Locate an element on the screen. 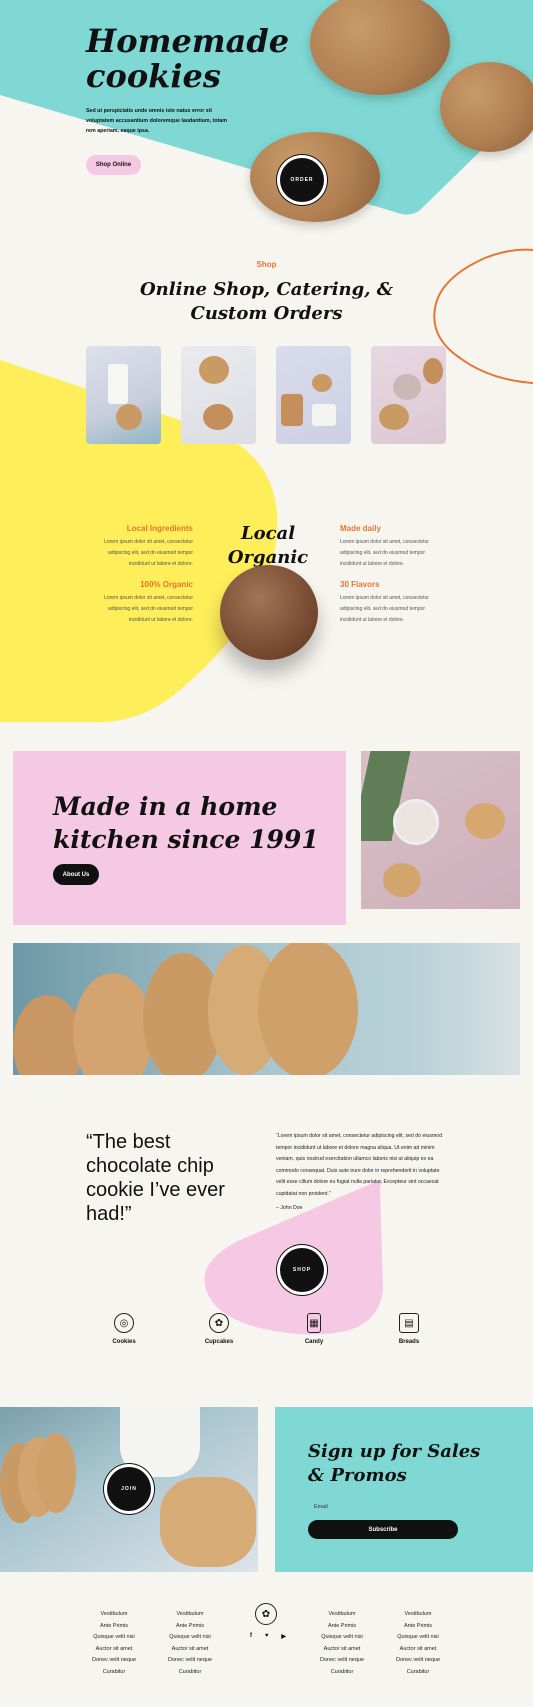 The width and height of the screenshot is (533, 1707). shop-photo-pink-table is located at coordinates (408, 395).